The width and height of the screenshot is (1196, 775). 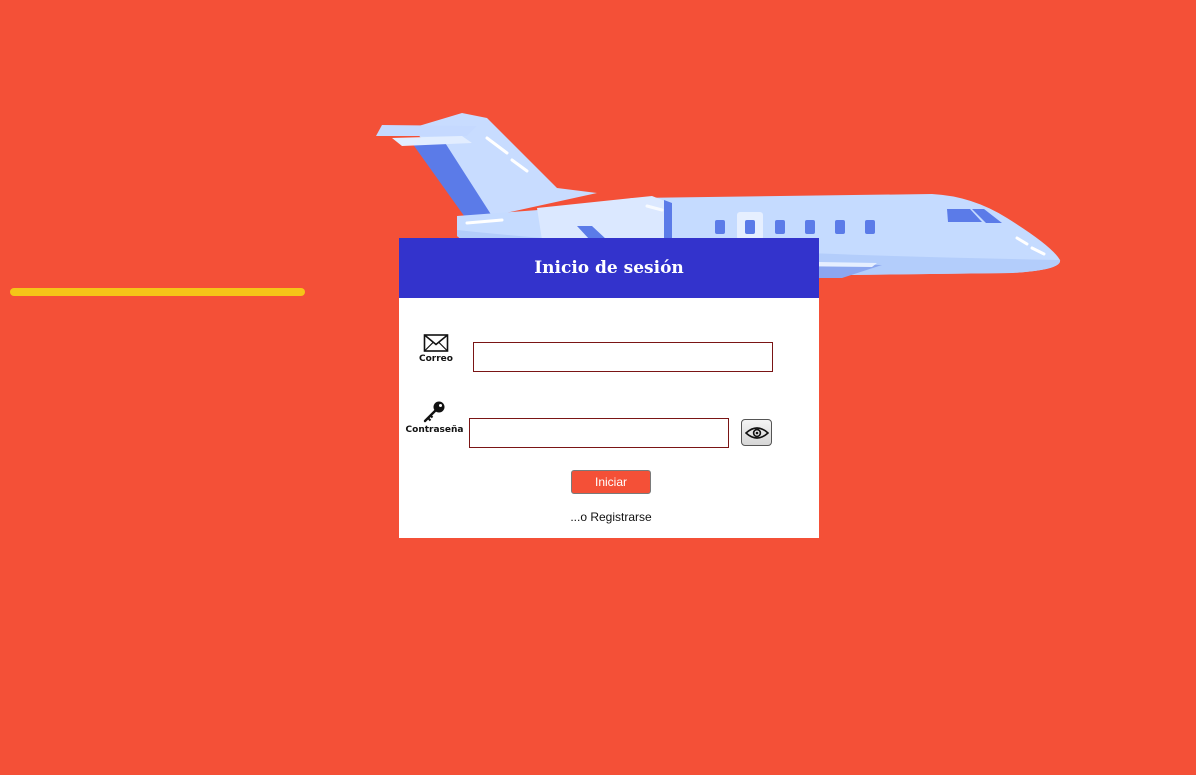 What do you see at coordinates (611, 517) in the screenshot?
I see `register-link: ...o Registrarse` at bounding box center [611, 517].